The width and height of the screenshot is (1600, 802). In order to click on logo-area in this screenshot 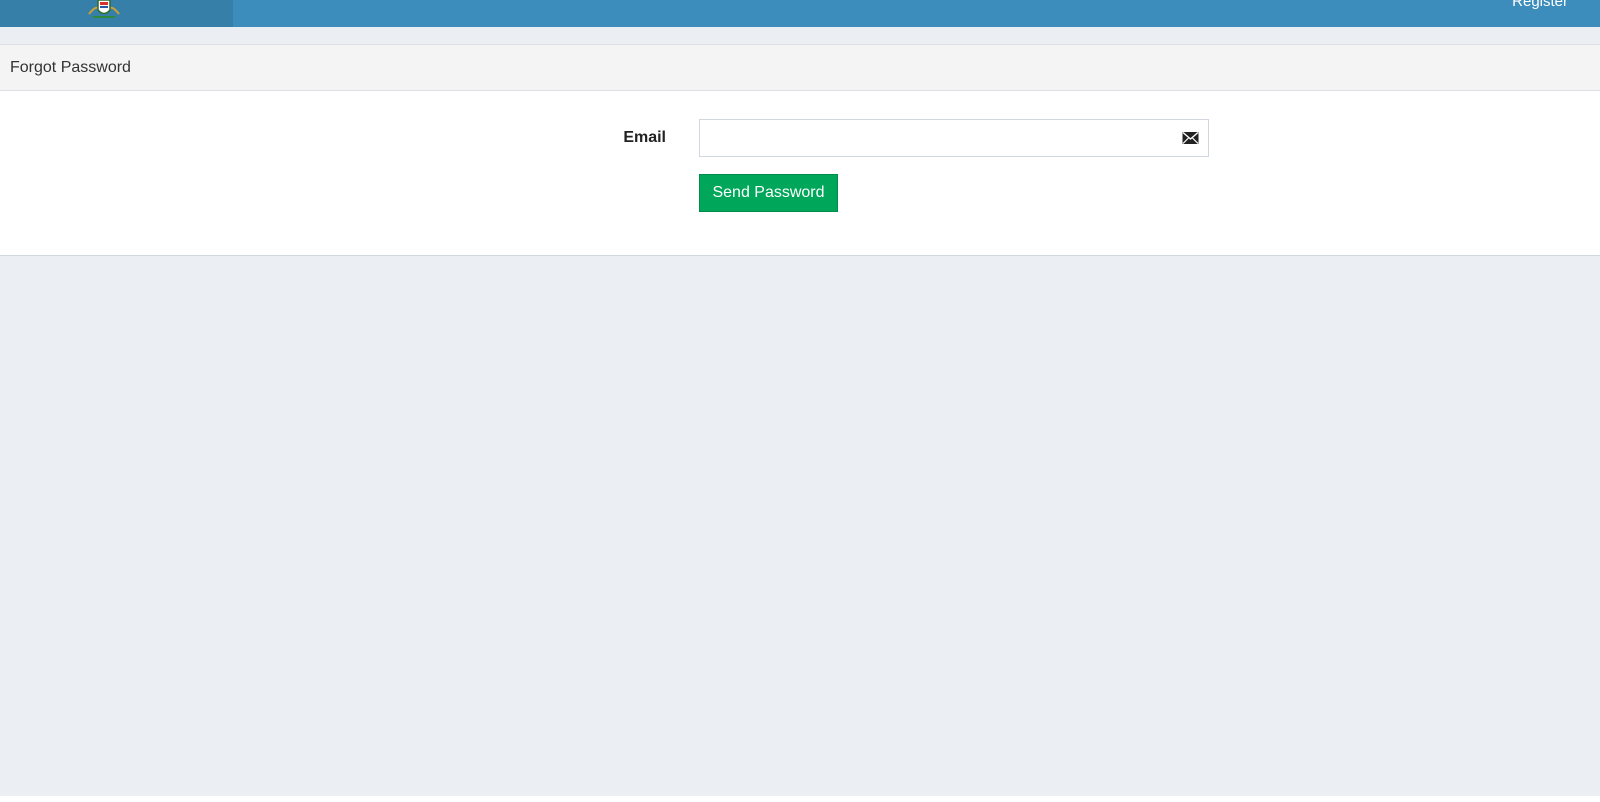, I will do `click(116, 13)`.